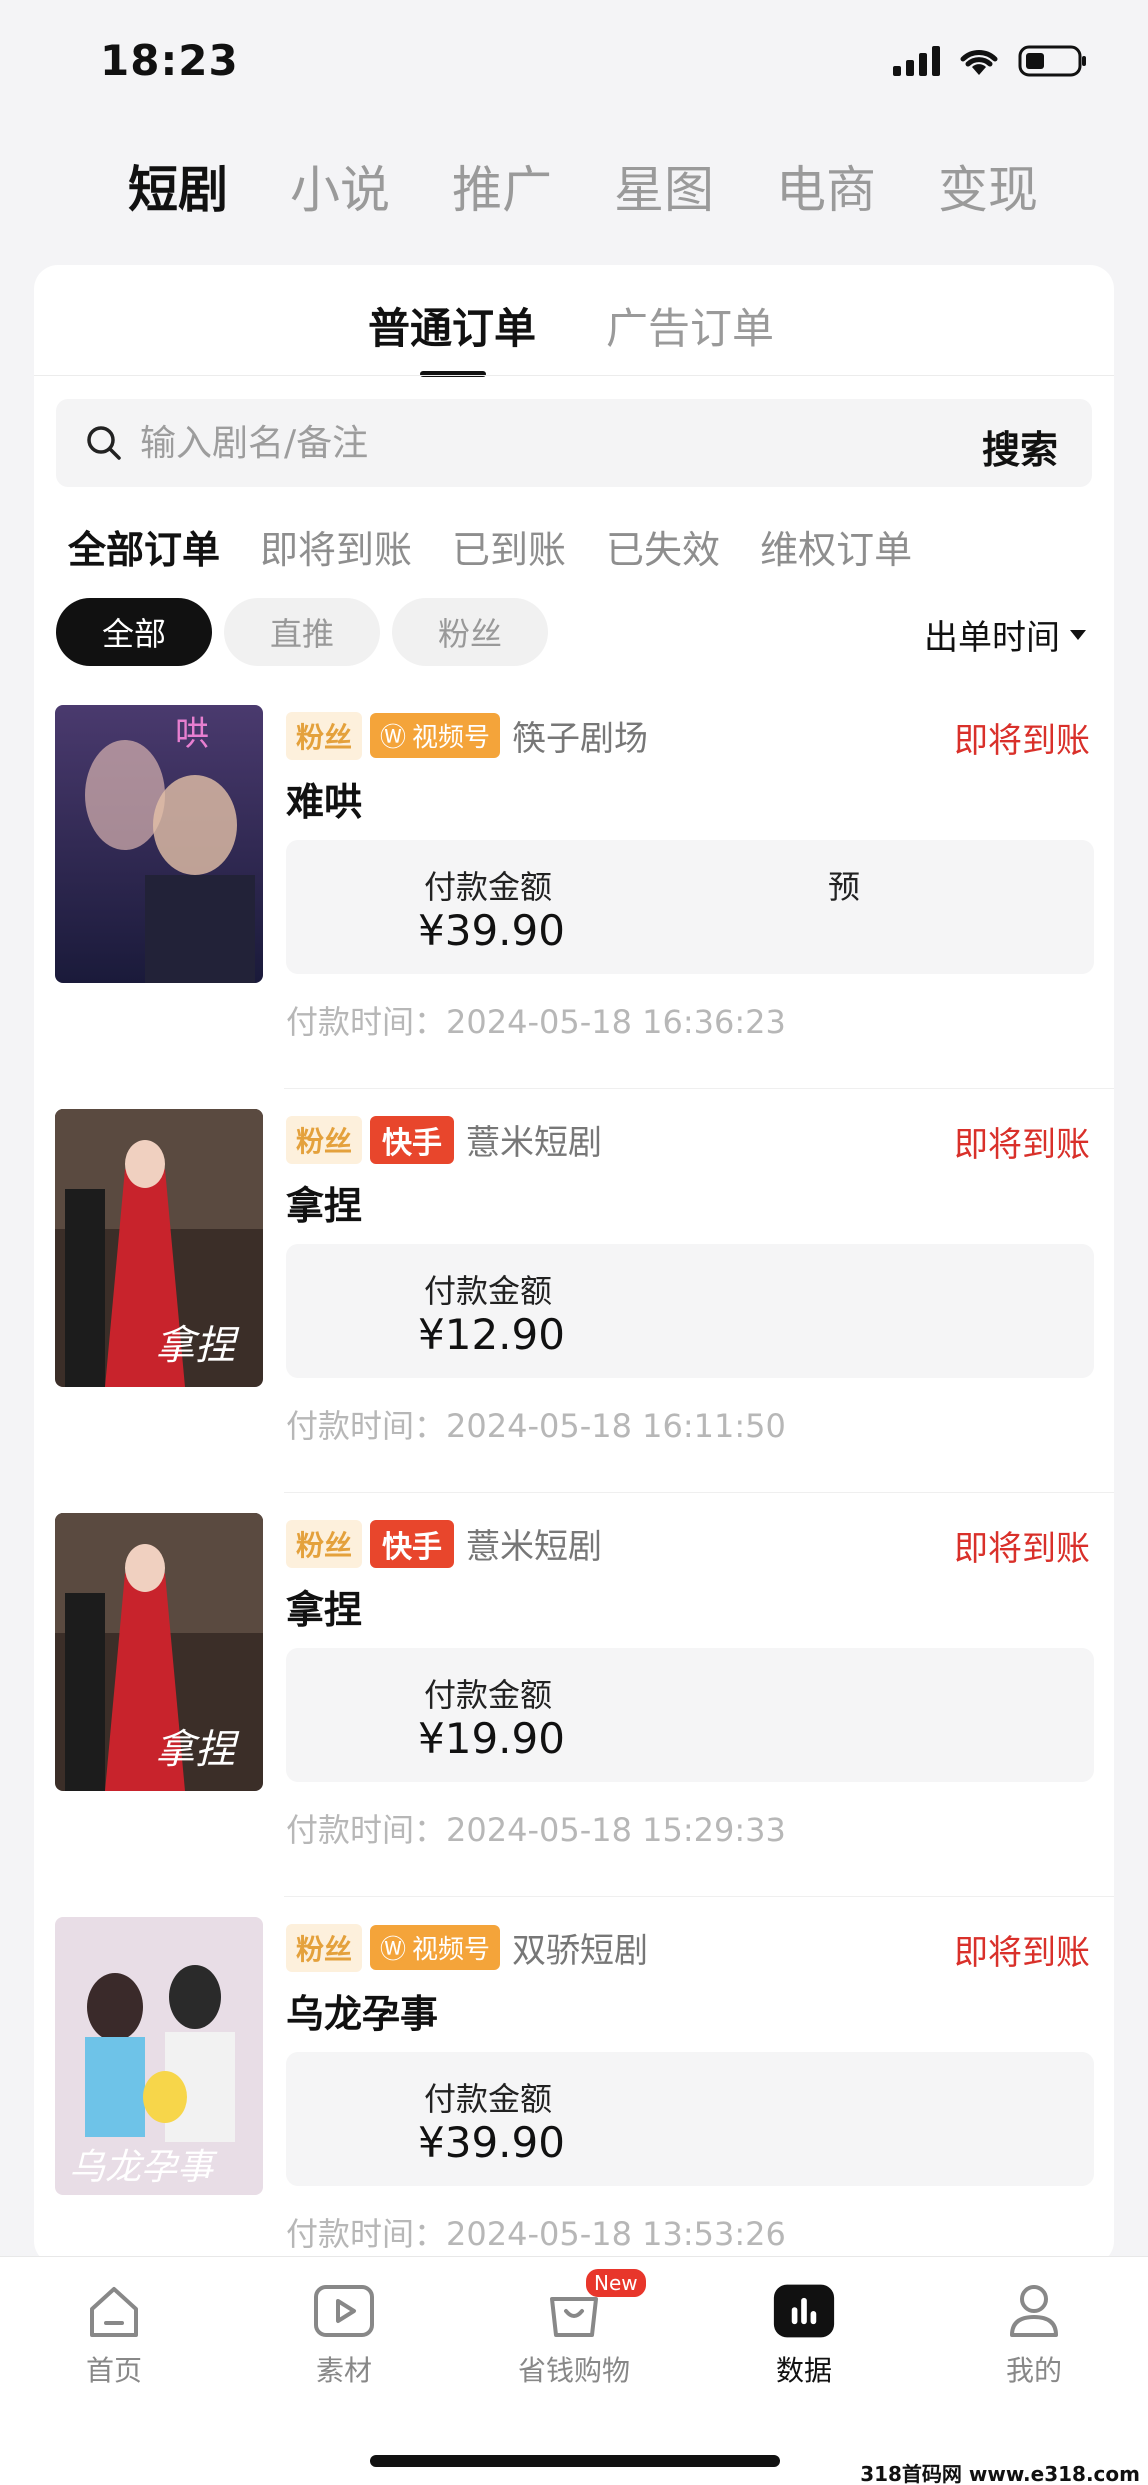  Describe the element at coordinates (114, 2311) in the screenshot. I see `home-icon` at that location.